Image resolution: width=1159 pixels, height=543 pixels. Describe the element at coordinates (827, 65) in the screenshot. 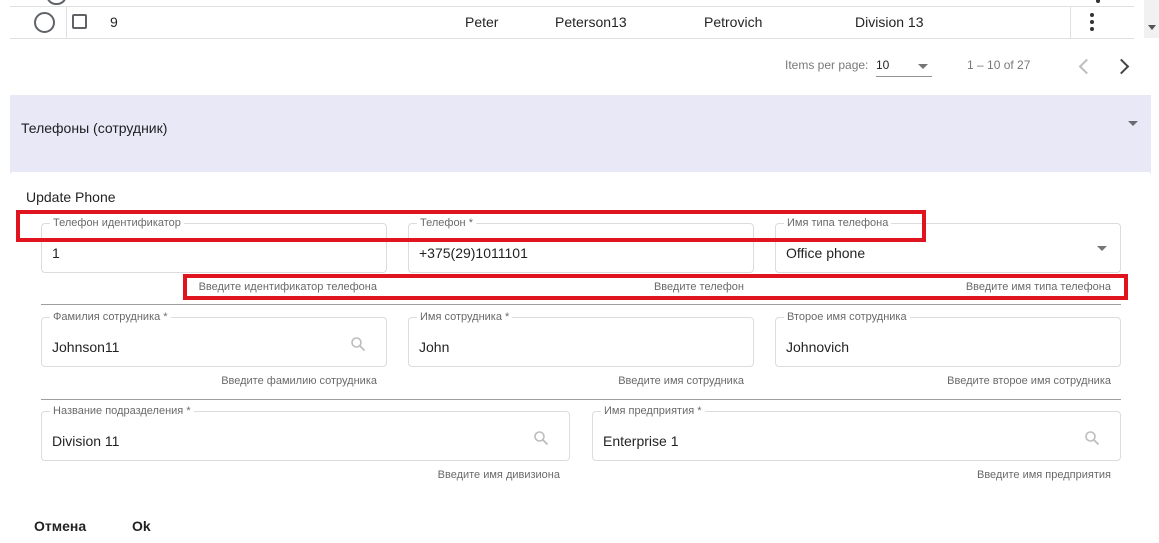

I see `items-per-page-label: Items per page:` at that location.